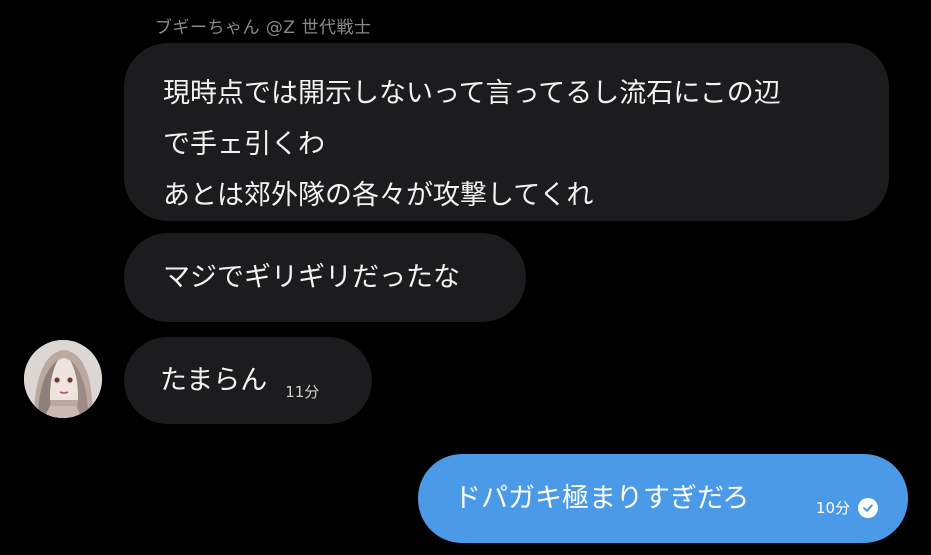  What do you see at coordinates (214, 380) in the screenshot?
I see `message-text: たまらん` at bounding box center [214, 380].